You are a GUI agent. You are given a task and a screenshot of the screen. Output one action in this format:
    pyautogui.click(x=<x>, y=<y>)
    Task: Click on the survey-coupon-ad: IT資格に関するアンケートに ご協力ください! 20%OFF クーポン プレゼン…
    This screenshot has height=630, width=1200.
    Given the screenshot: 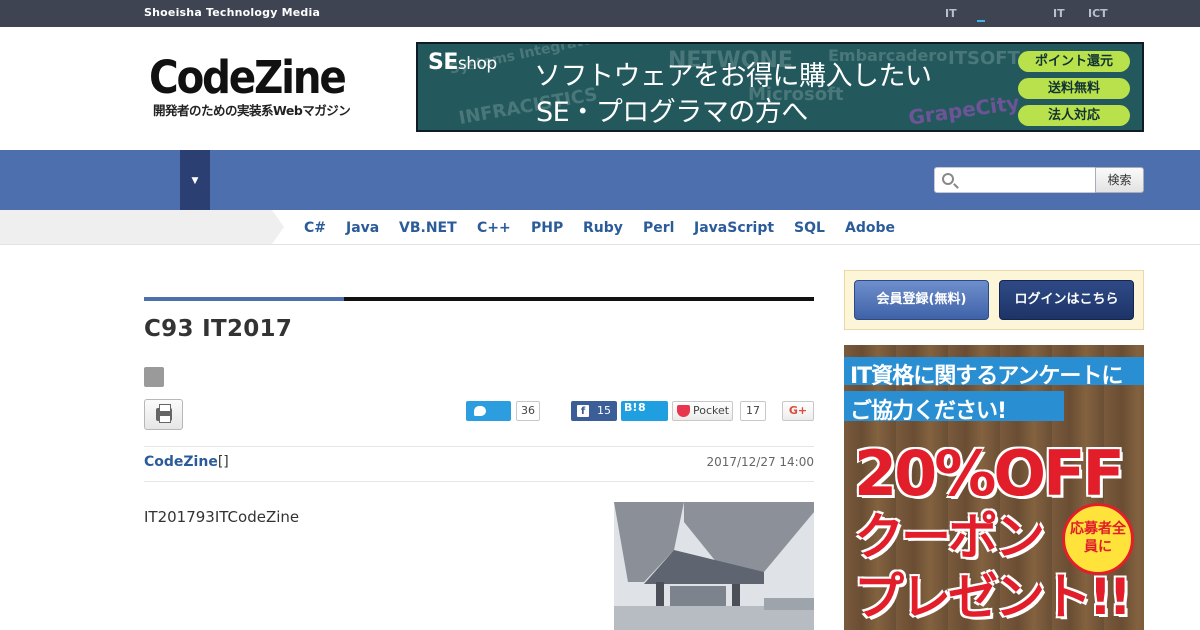 What is the action you would take?
    pyautogui.click(x=994, y=487)
    